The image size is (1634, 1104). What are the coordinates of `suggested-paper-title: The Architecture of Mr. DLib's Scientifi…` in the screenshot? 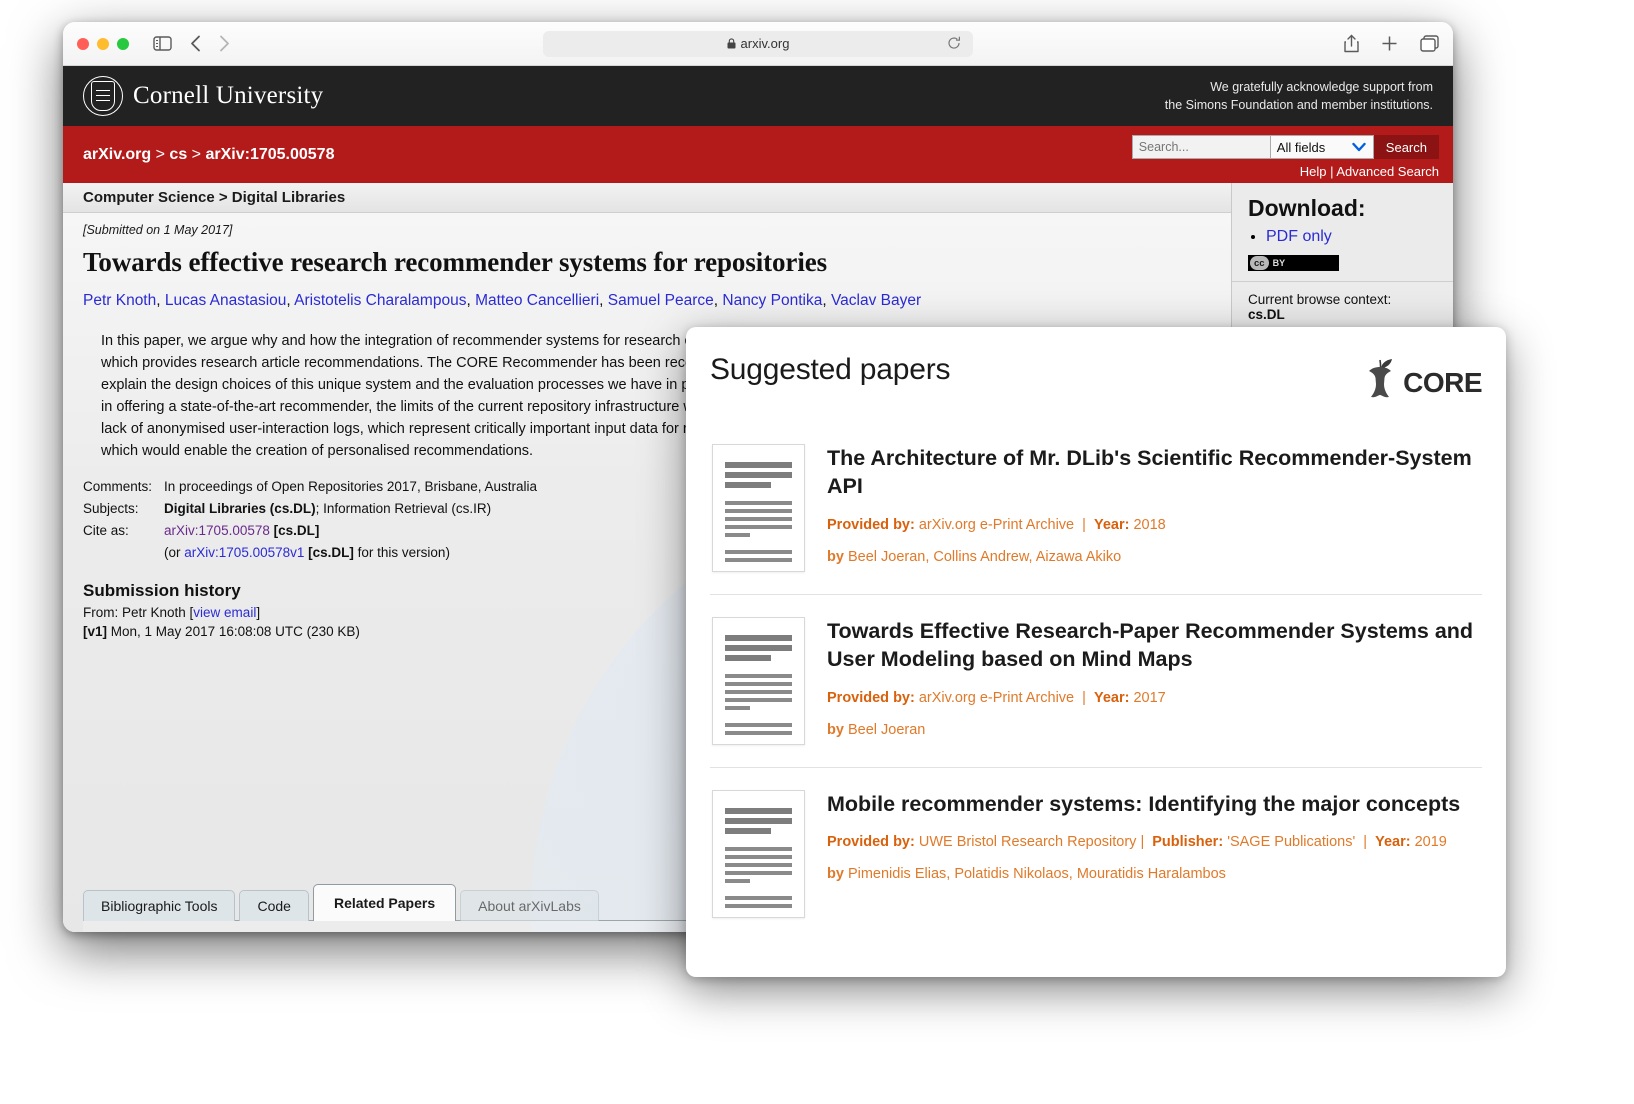 It's located at (1153, 472).